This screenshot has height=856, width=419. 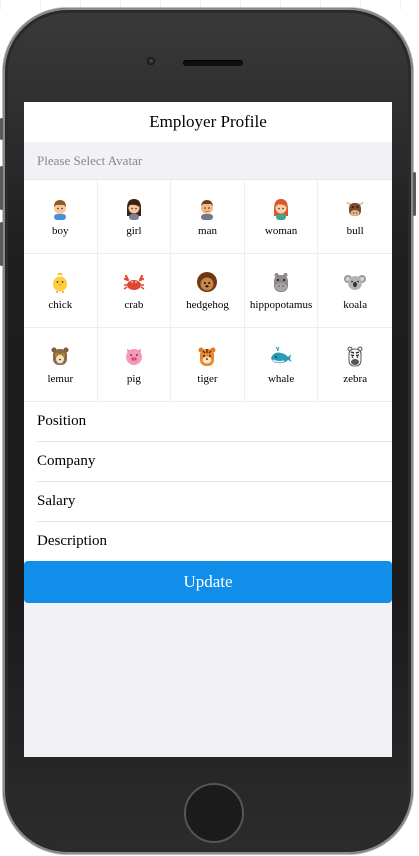 I want to click on lemur-icon, so click(x=60, y=356).